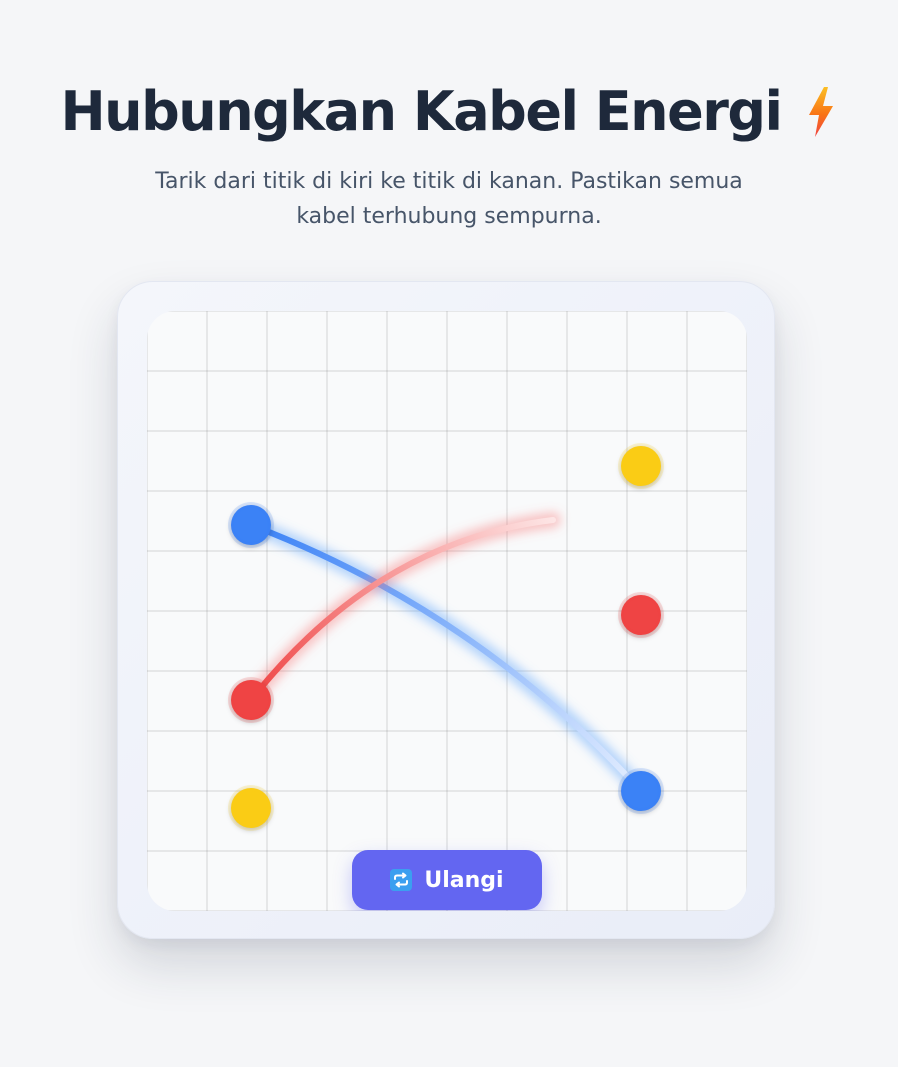  Describe the element at coordinates (821, 112) in the screenshot. I see `lightning-bolt-icon` at that location.